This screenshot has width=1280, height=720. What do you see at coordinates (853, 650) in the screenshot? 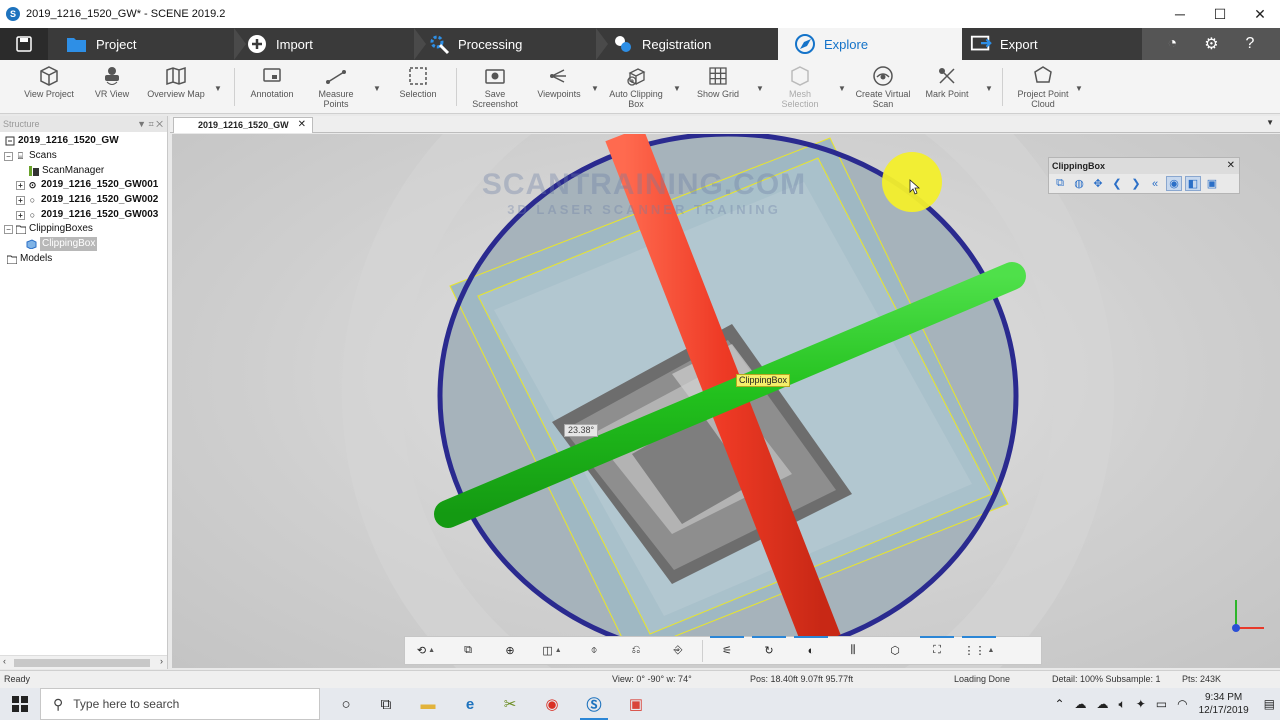
I see `slice-button: ⫼` at bounding box center [853, 650].